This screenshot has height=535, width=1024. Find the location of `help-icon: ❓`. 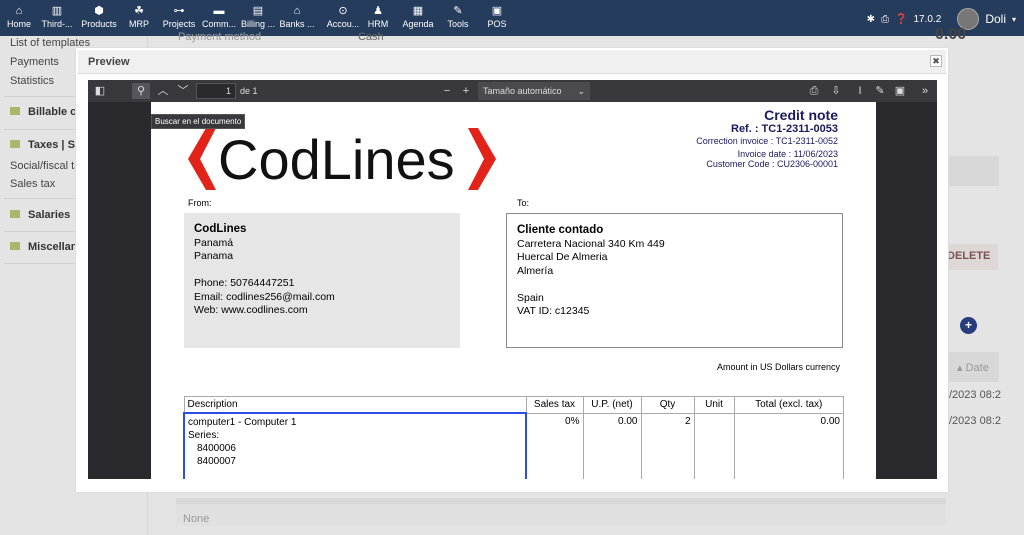

help-icon: ❓ is located at coordinates (901, 19).